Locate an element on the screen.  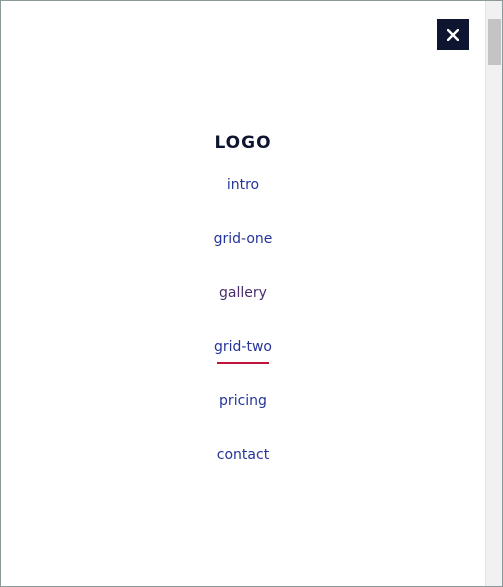
scrollbar-thumb is located at coordinates (494, 42).